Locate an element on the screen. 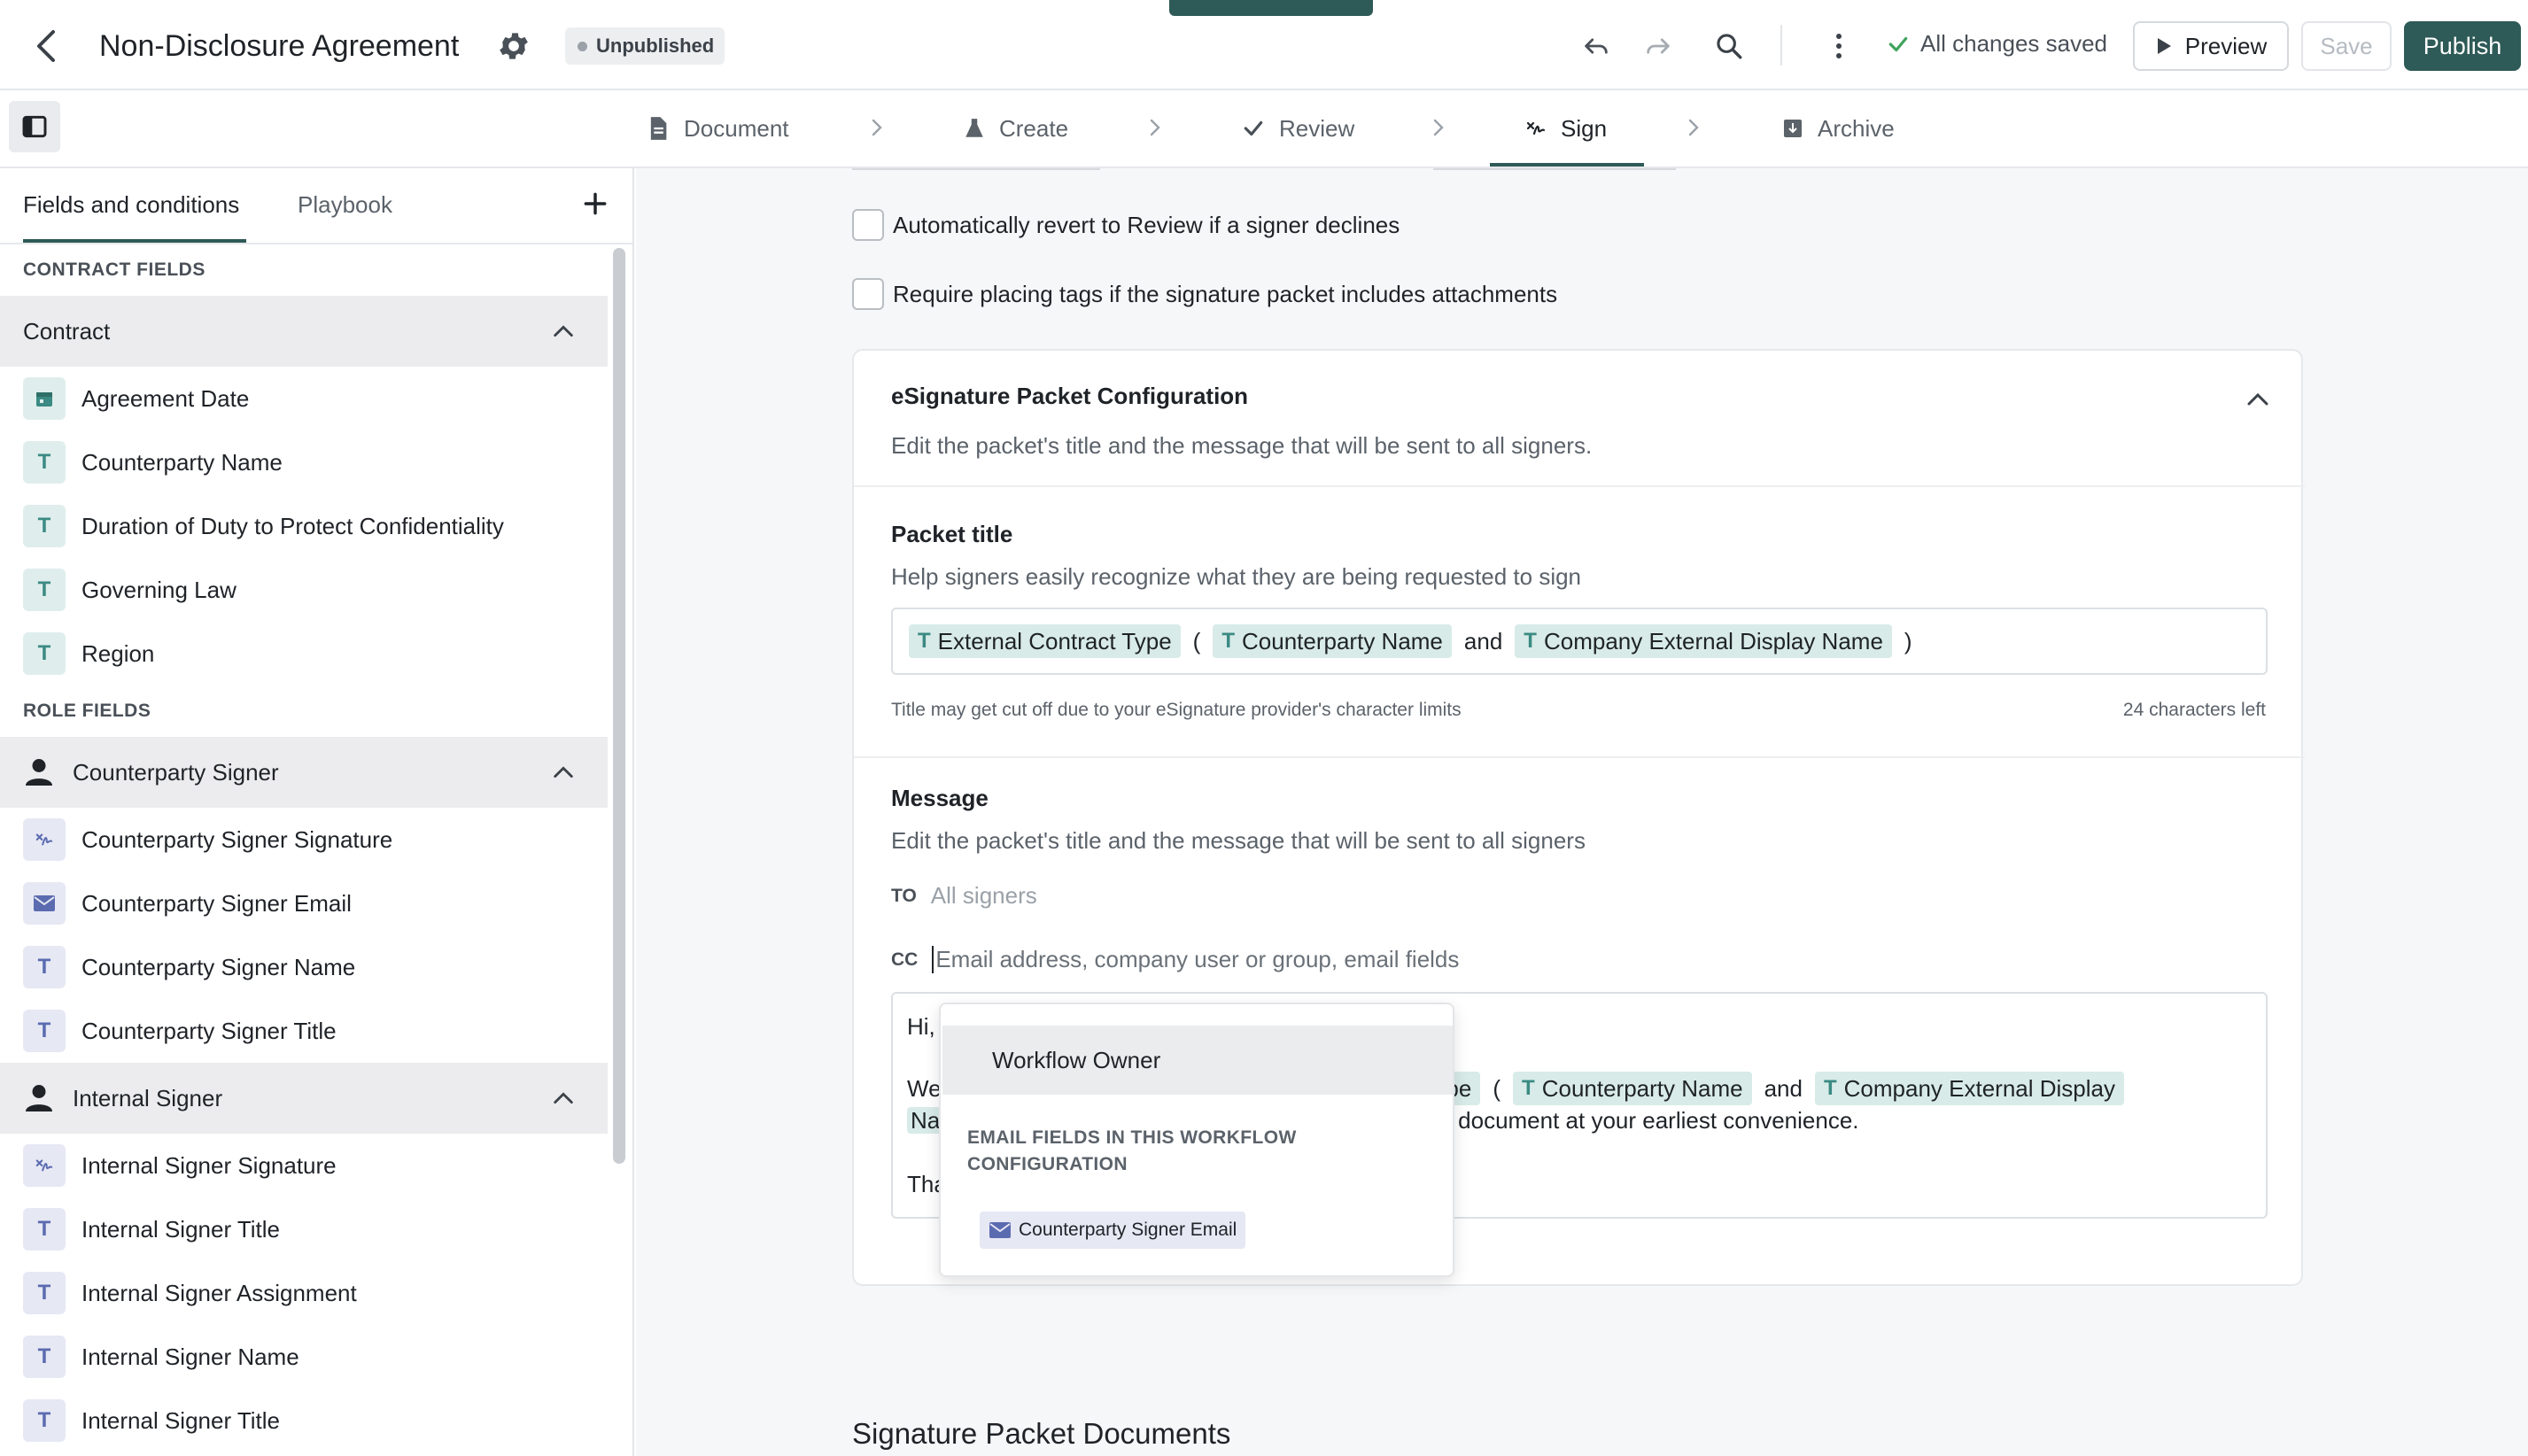 The width and height of the screenshot is (2528, 1456). panel-scrollbar is located at coordinates (619, 706).